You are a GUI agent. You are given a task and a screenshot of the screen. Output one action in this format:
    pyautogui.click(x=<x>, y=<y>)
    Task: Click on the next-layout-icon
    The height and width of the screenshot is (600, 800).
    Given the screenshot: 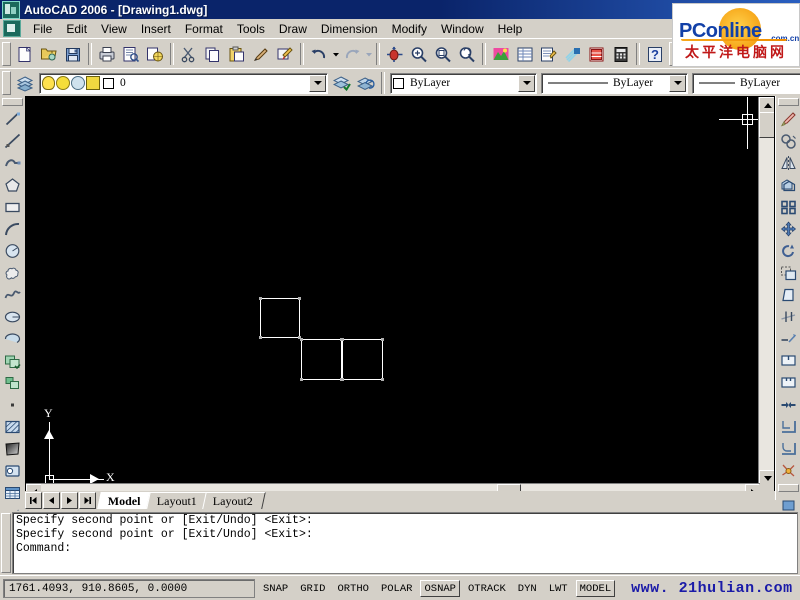 What is the action you would take?
    pyautogui.click(x=69, y=500)
    